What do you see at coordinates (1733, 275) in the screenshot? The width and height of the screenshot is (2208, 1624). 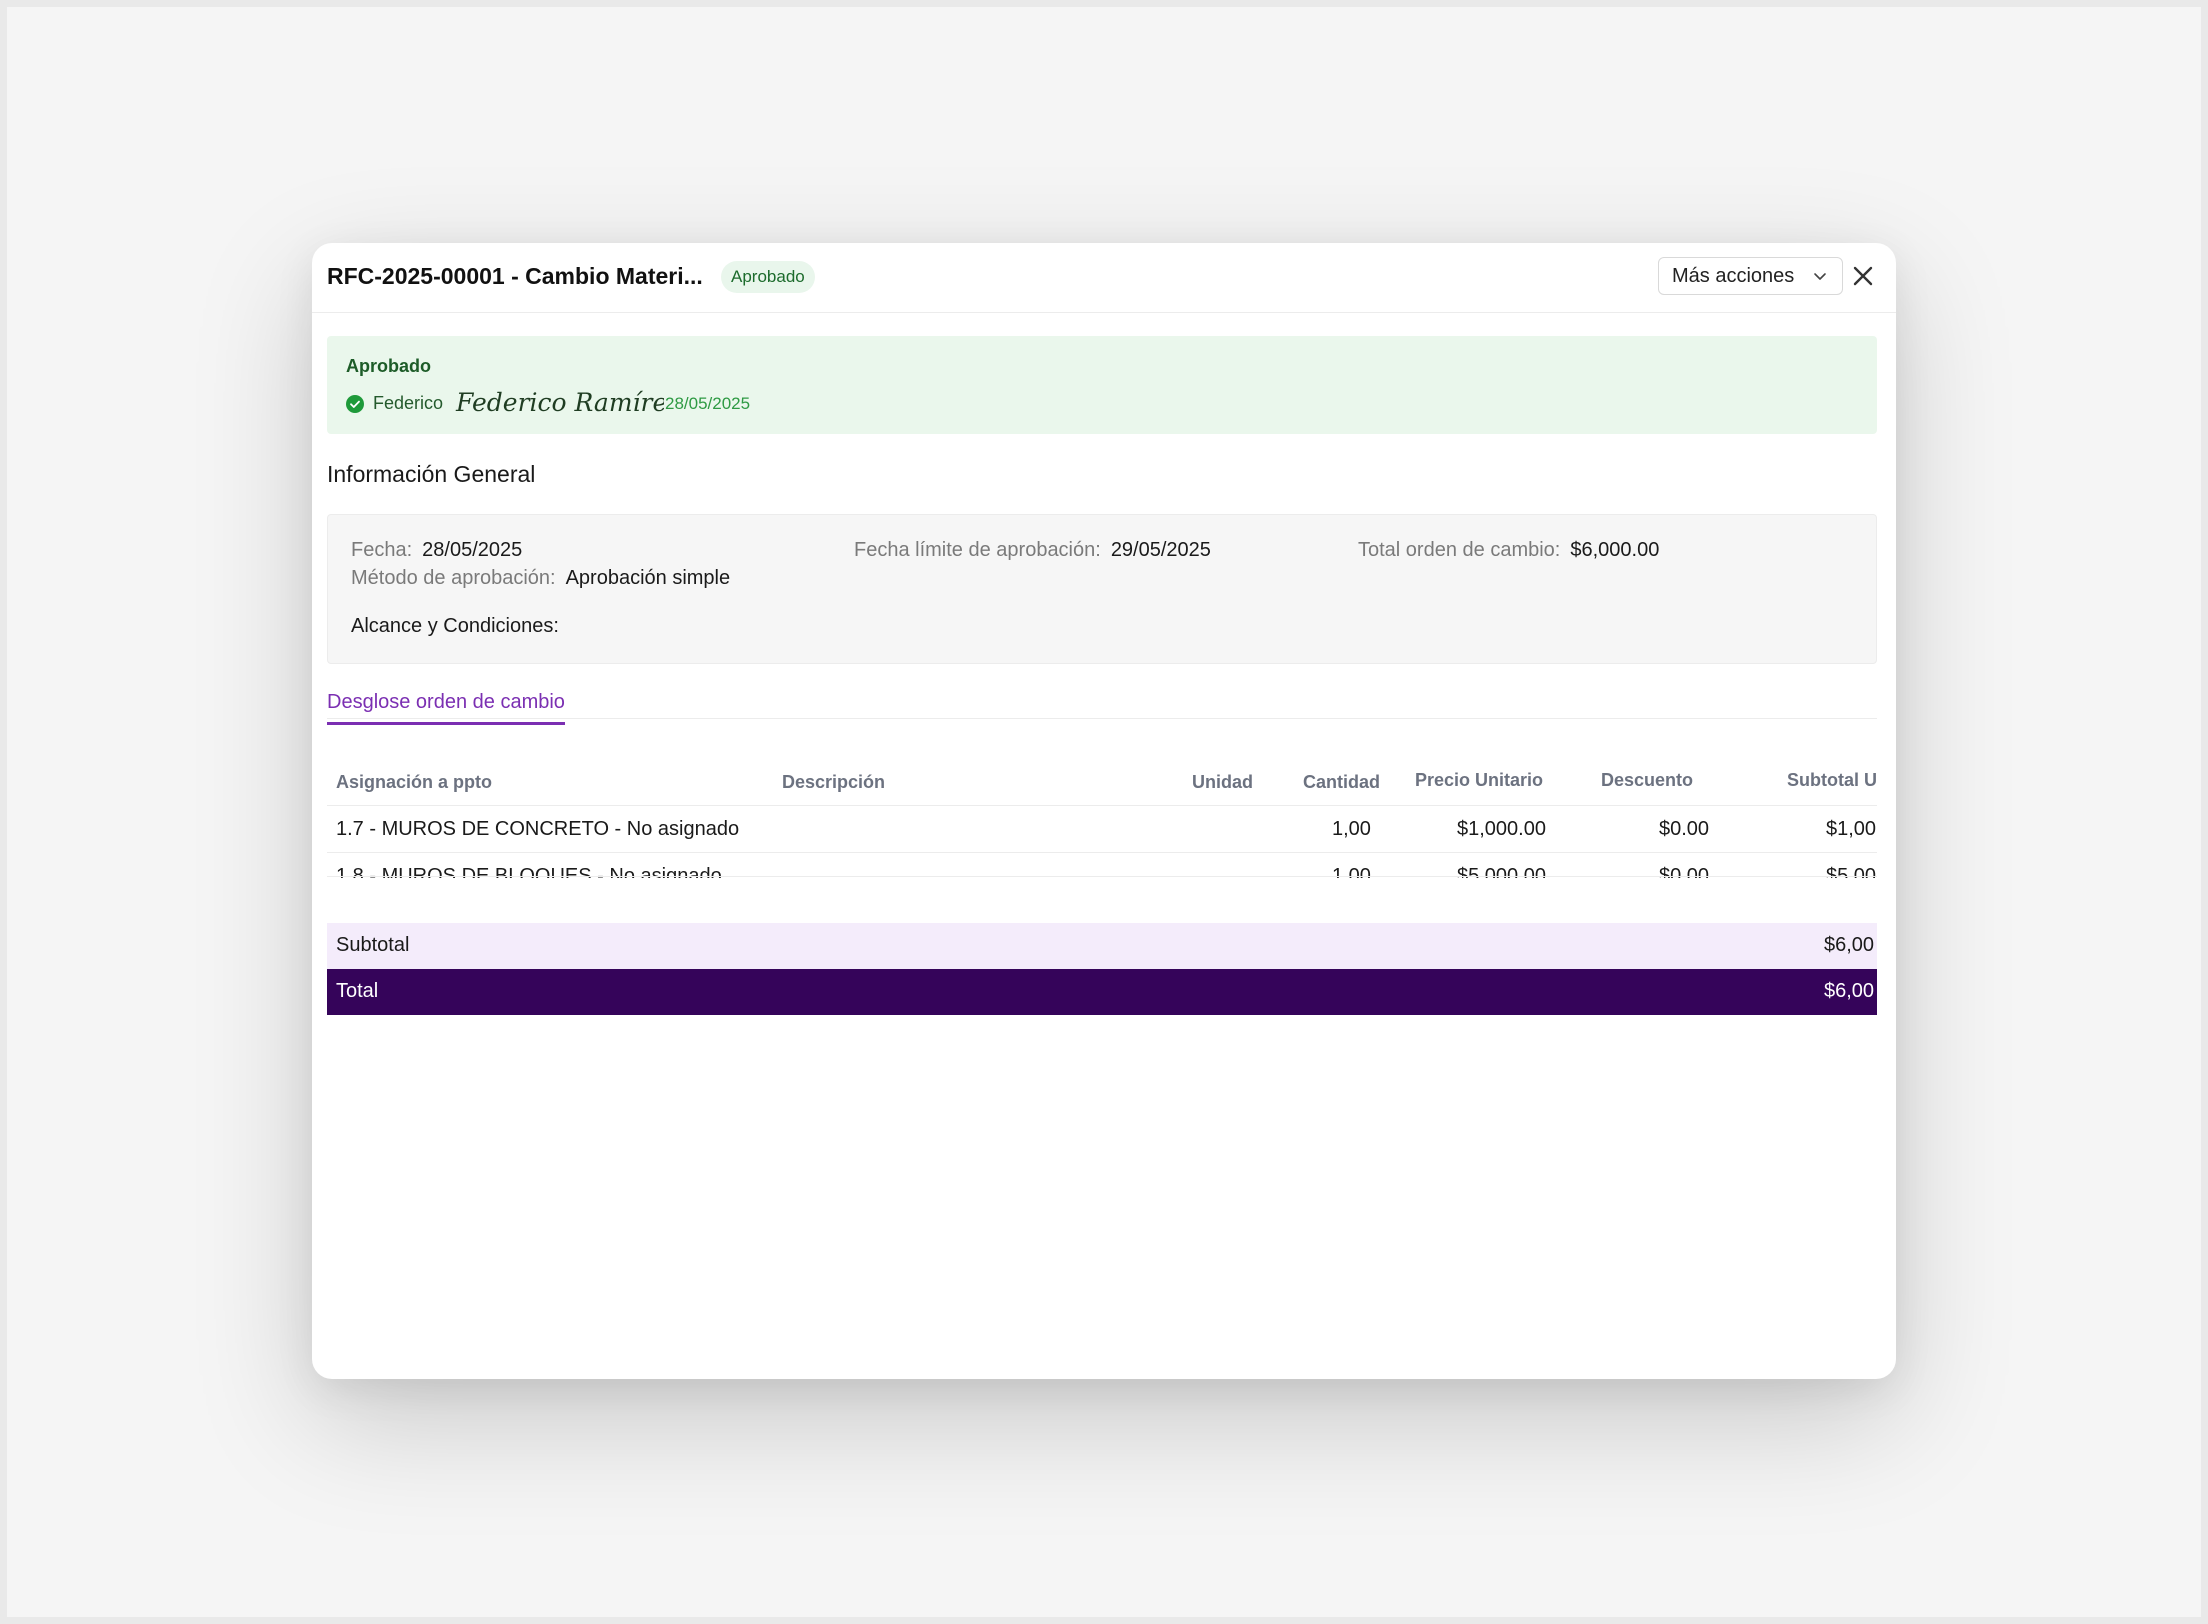 I see `more-actions-label: Más acciones` at bounding box center [1733, 275].